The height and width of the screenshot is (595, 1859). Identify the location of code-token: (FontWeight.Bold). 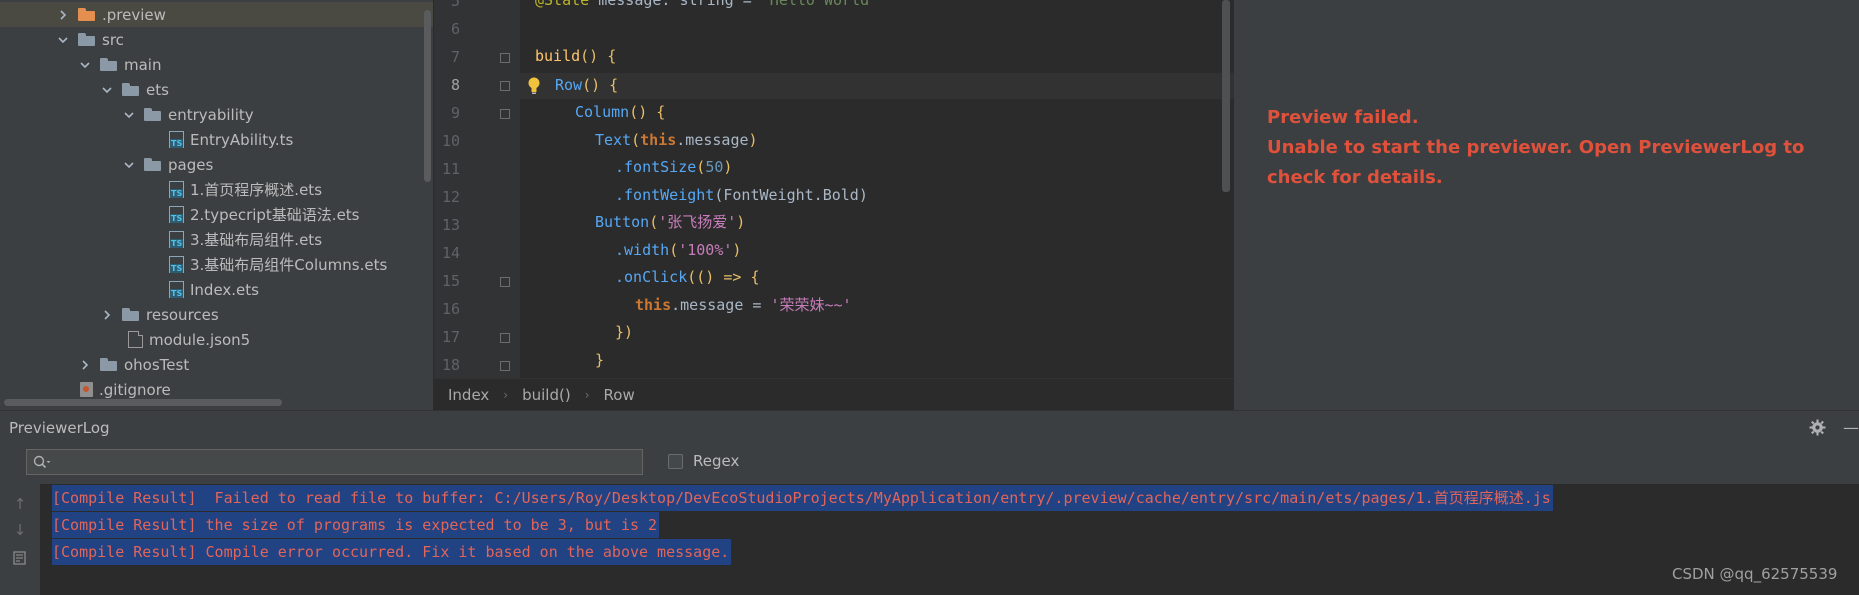
(791, 195).